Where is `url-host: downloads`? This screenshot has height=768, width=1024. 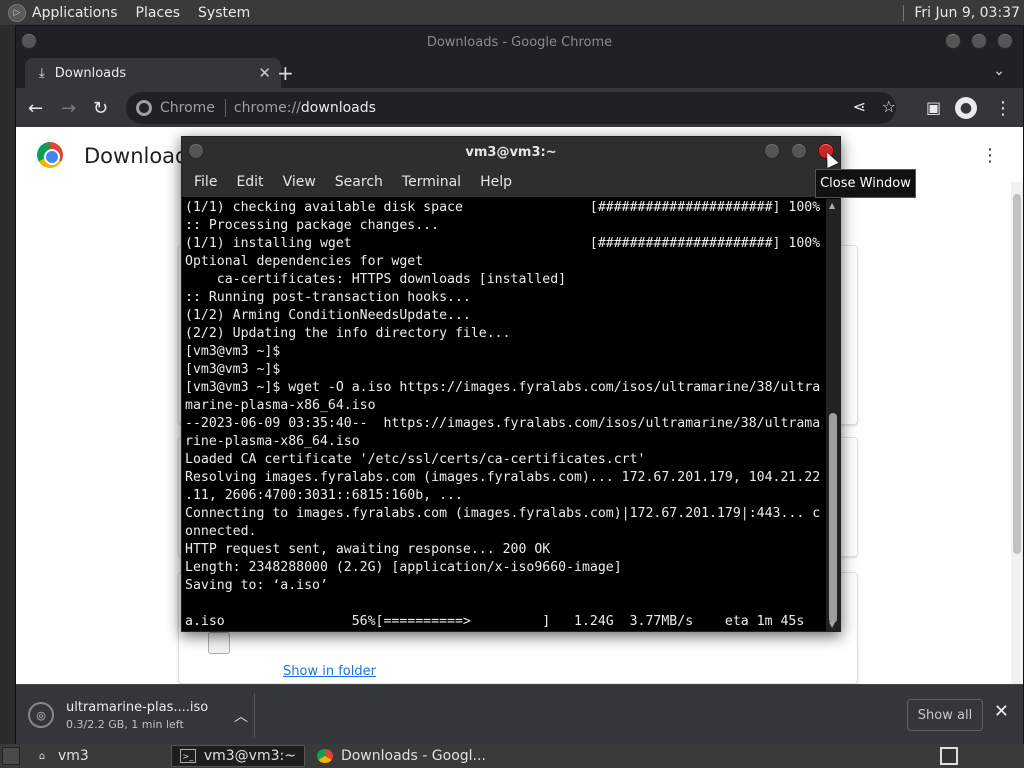
url-host: downloads is located at coordinates (338, 108).